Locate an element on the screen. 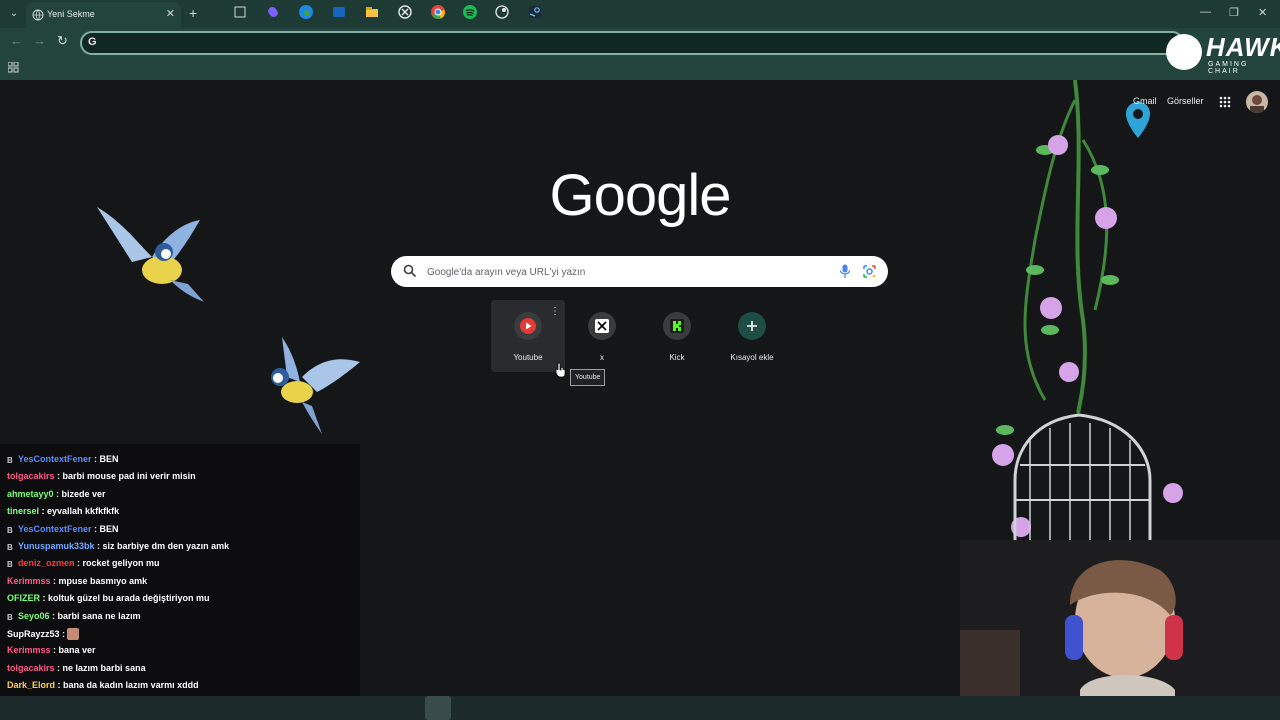 The image size is (1280, 720). chat-text: : bizede ver is located at coordinates (81, 493).